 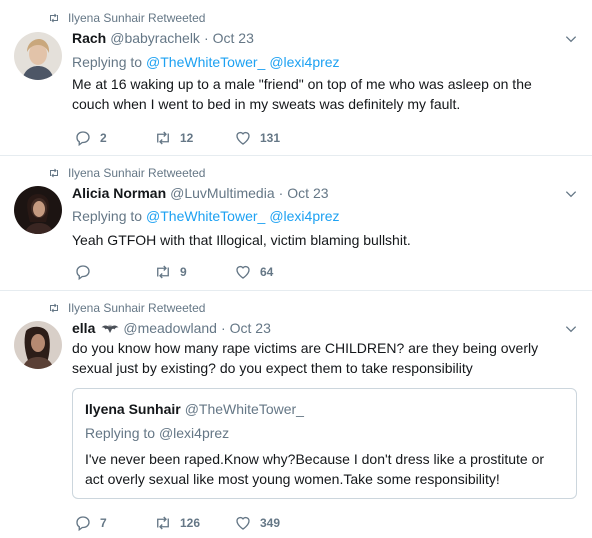 I want to click on retweet-button: 126, so click(x=194, y=523).